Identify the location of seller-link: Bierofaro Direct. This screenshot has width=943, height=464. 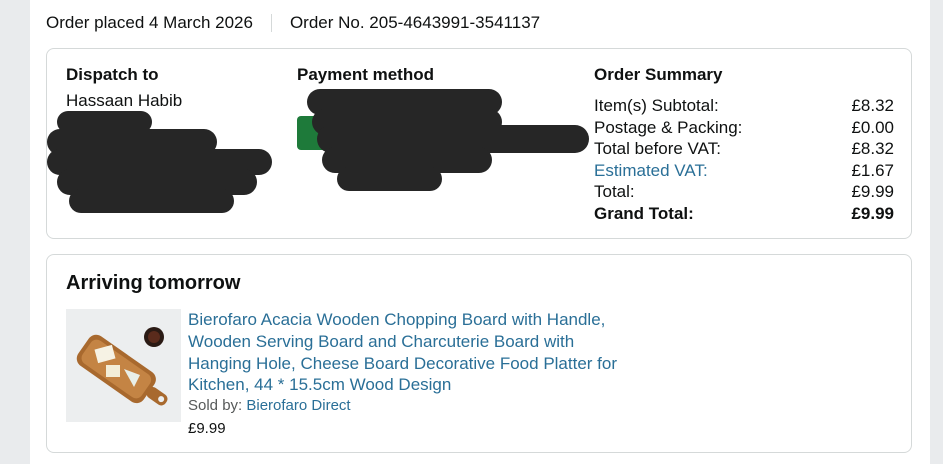
(298, 405).